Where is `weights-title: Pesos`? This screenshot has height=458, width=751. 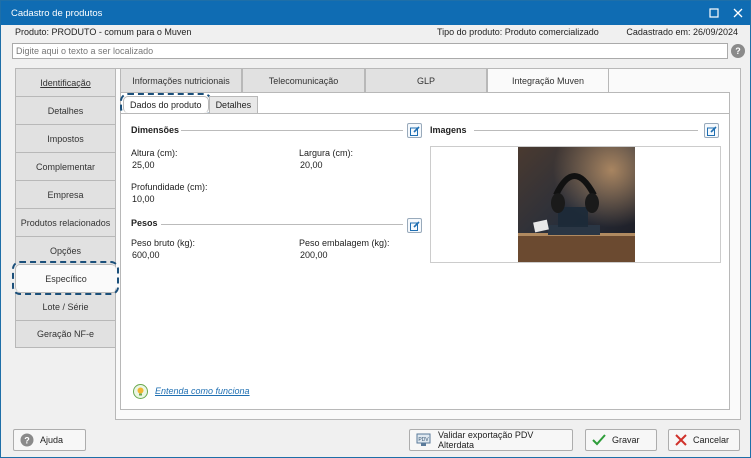
weights-title: Pesos is located at coordinates (144, 223).